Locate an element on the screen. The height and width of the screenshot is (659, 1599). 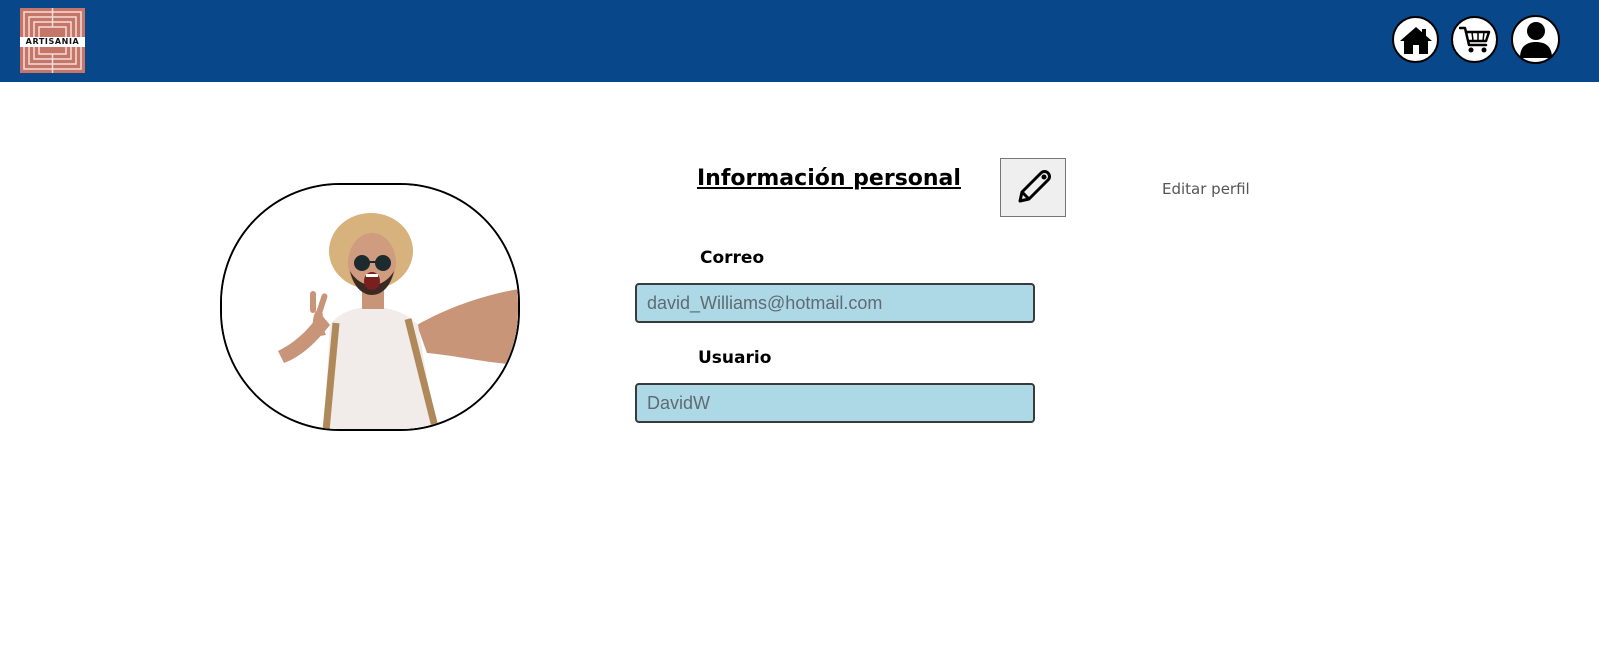
home-button is located at coordinates (1415, 39).